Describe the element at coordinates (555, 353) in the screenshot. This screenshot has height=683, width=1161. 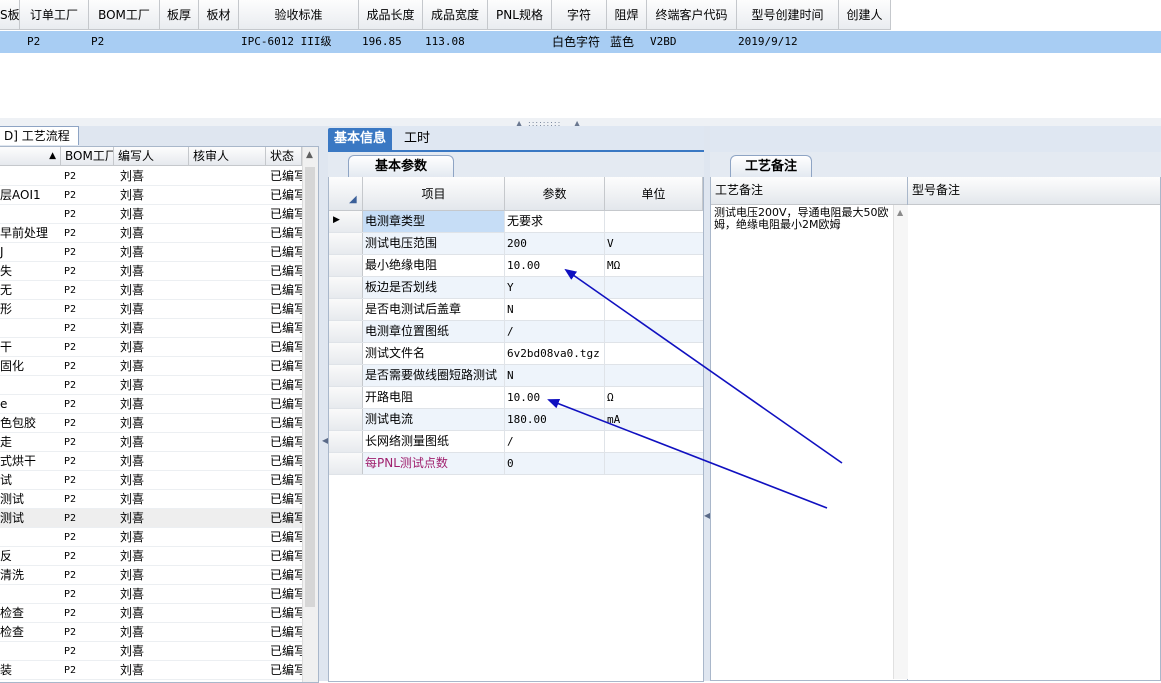
I see `param-value-cell: 6v2bd08va0.tgz` at that location.